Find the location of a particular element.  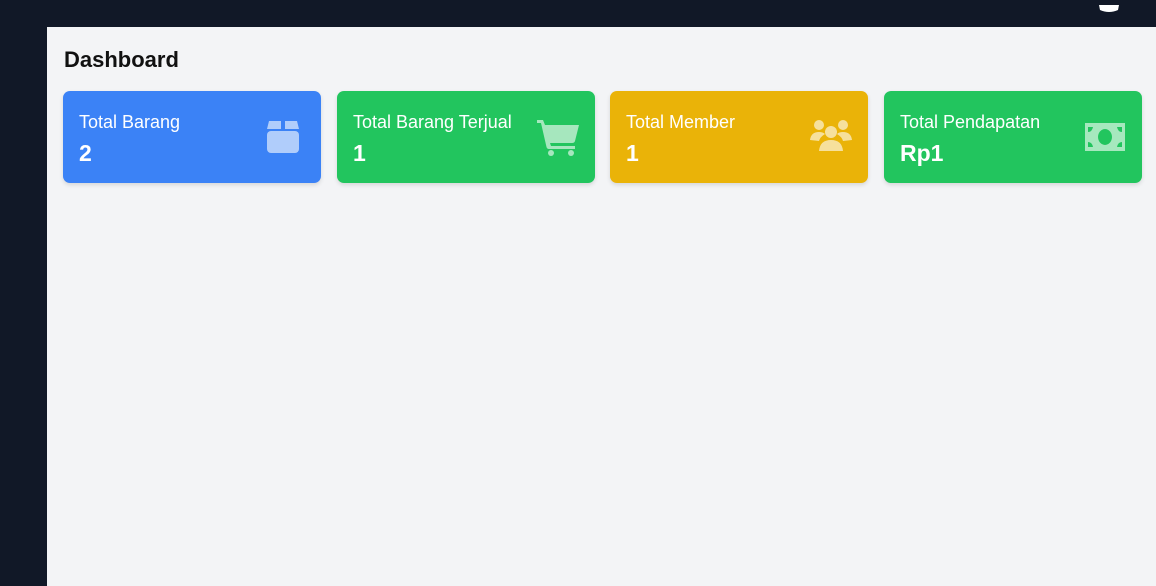

sidebar is located at coordinates (23, 306).